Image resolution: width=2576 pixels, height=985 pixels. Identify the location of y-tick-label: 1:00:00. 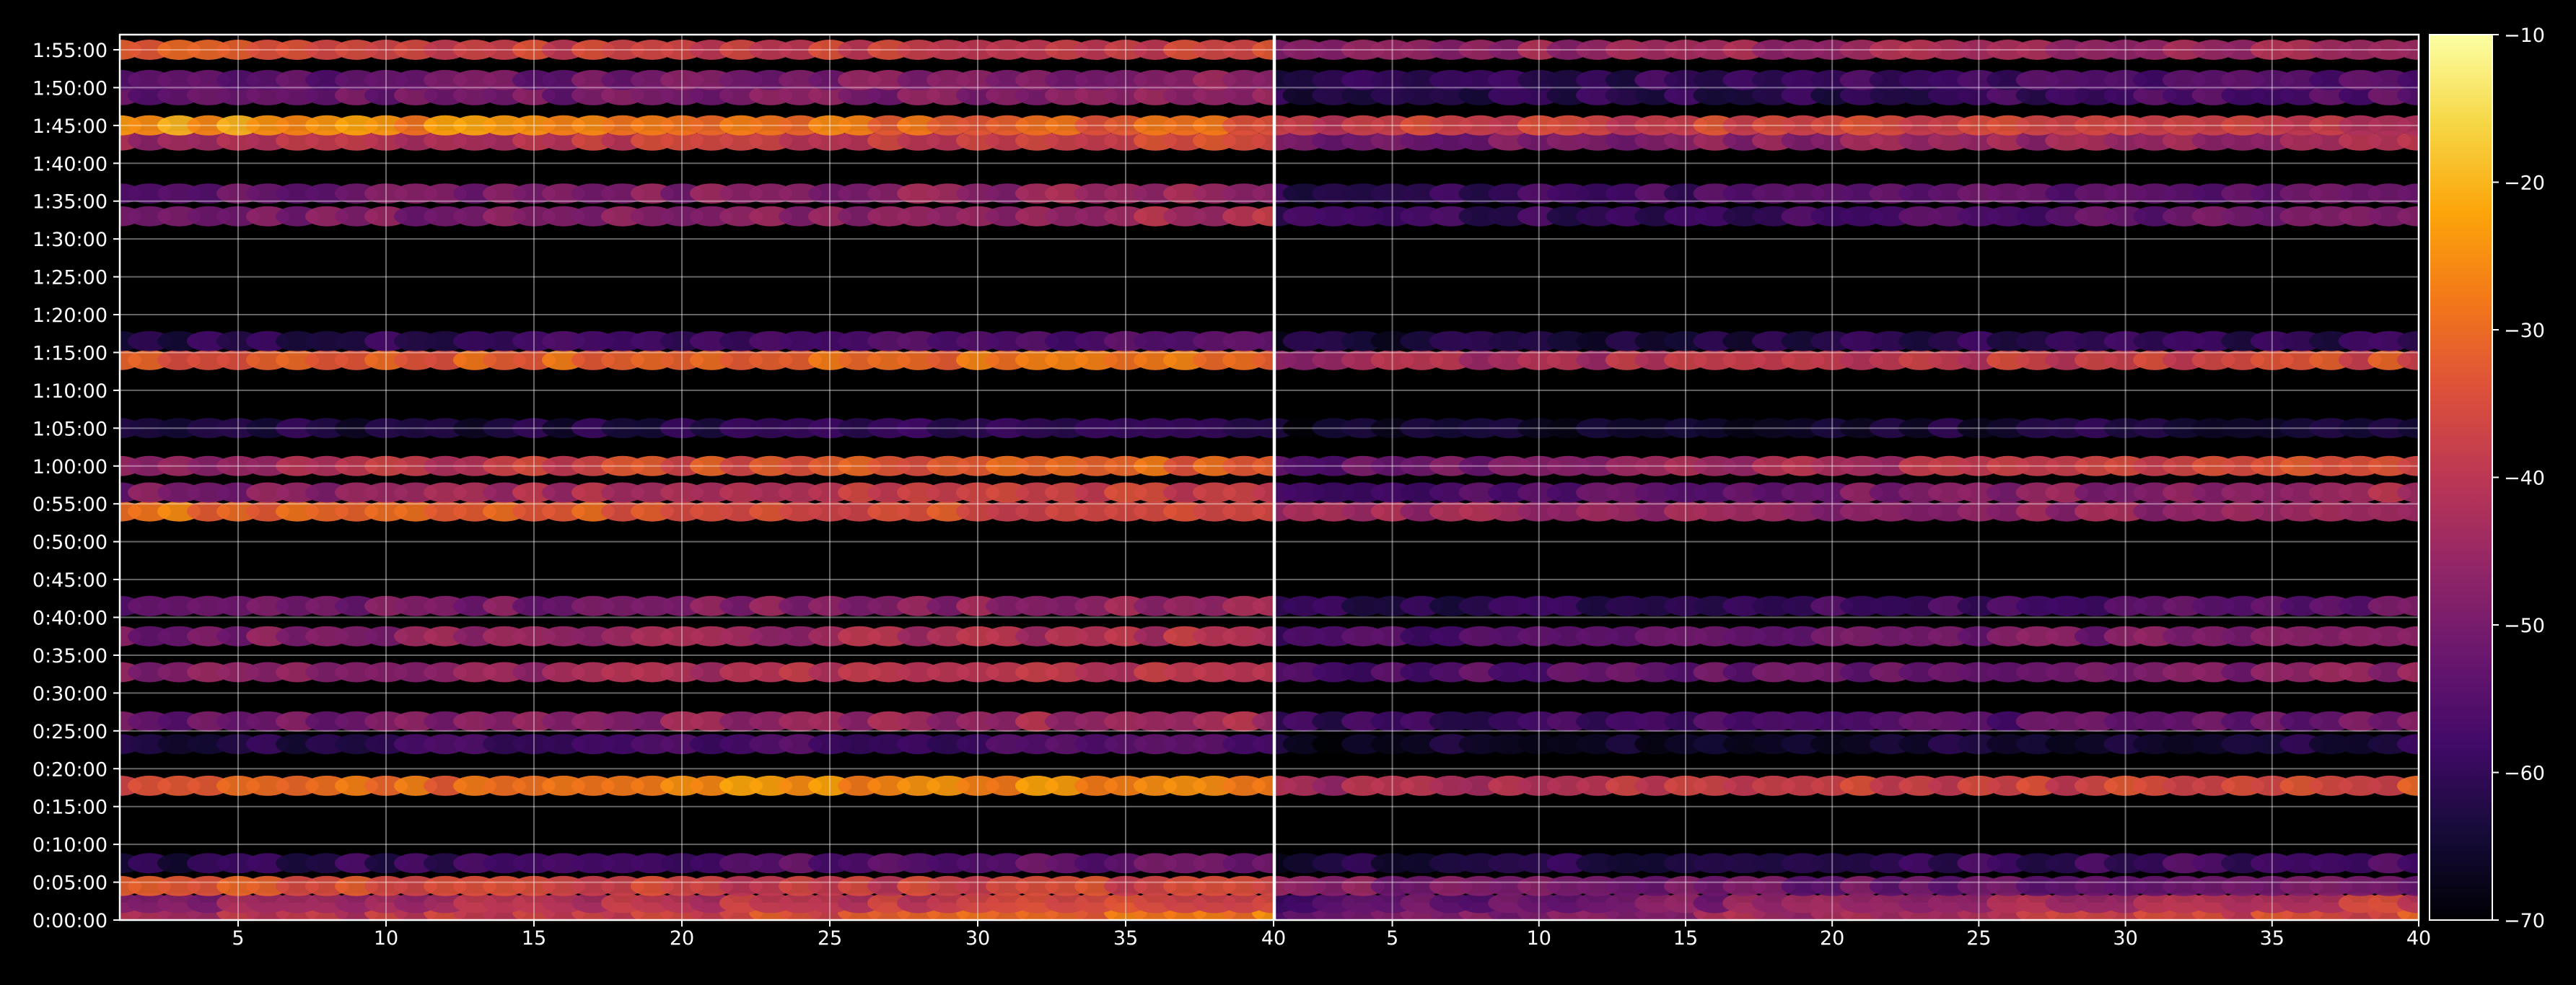
(70, 467).